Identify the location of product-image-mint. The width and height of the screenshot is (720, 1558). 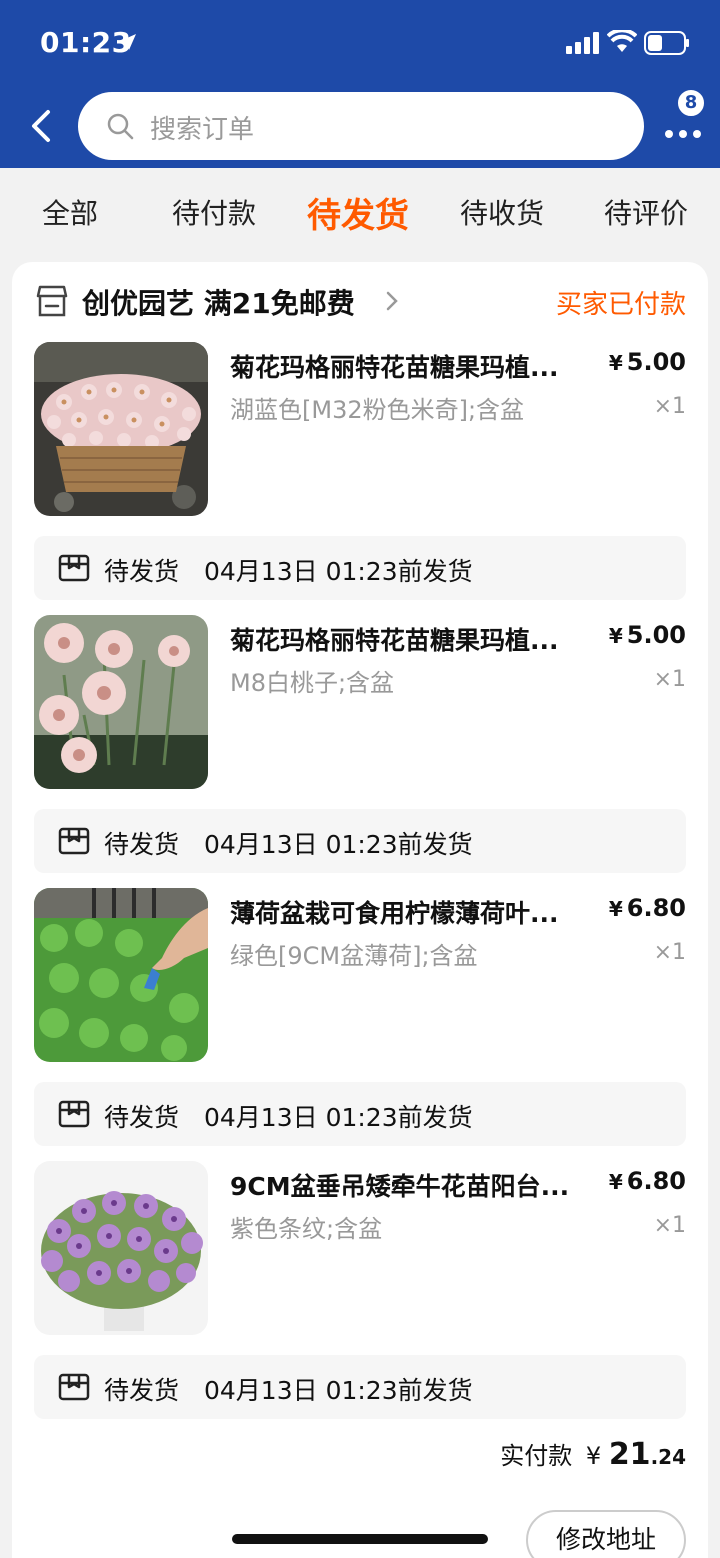
(121, 975).